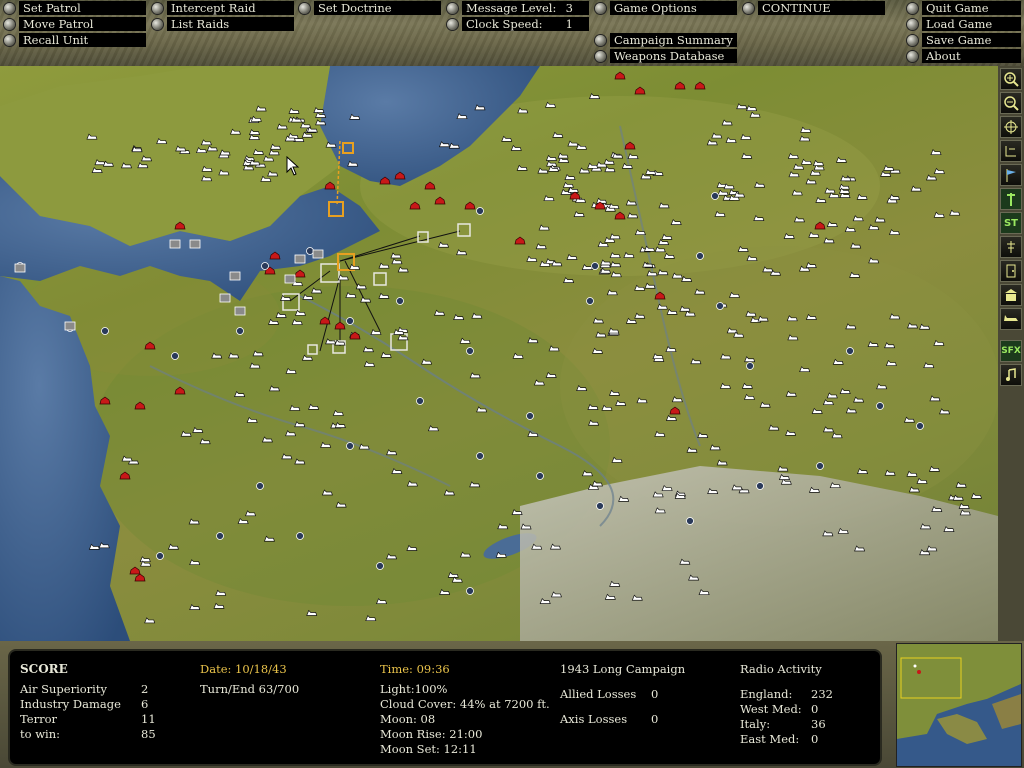 This screenshot has width=1024, height=768. Describe the element at coordinates (666, 56) in the screenshot. I see `weapons-database-button: Weapons Database` at that location.